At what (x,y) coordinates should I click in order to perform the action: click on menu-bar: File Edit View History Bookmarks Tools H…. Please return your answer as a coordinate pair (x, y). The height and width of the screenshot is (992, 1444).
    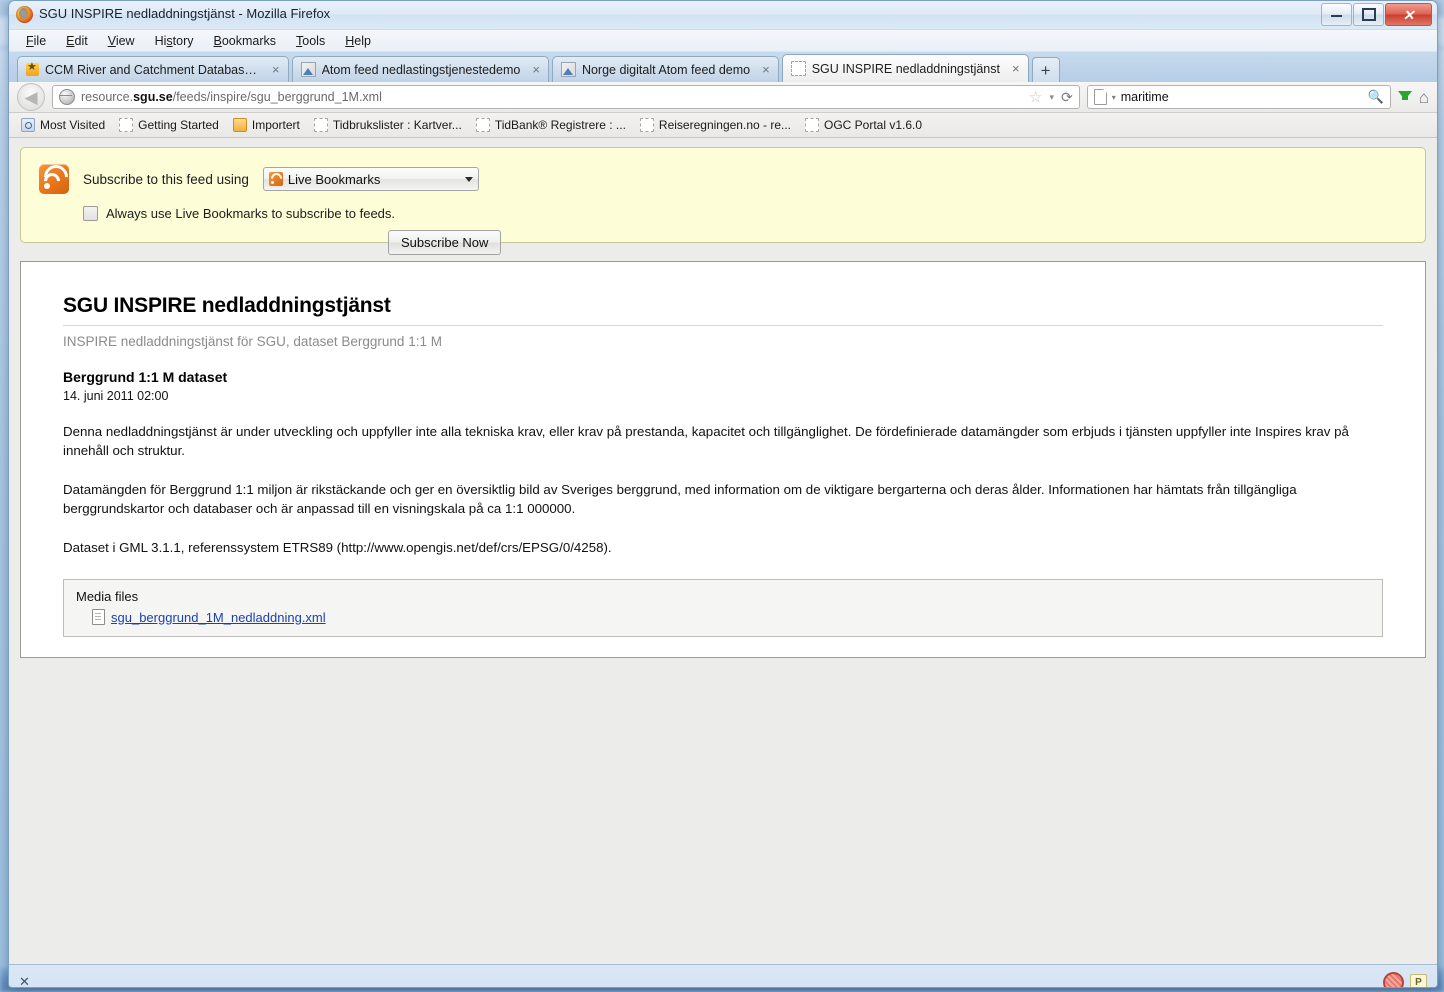
    Looking at the image, I should click on (723, 41).